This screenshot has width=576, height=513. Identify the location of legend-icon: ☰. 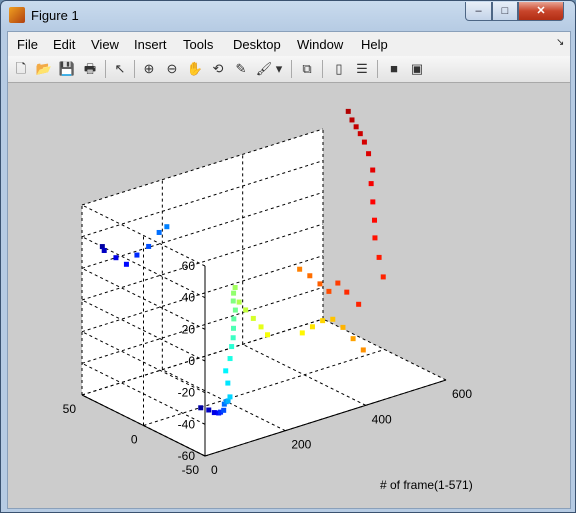
(362, 69).